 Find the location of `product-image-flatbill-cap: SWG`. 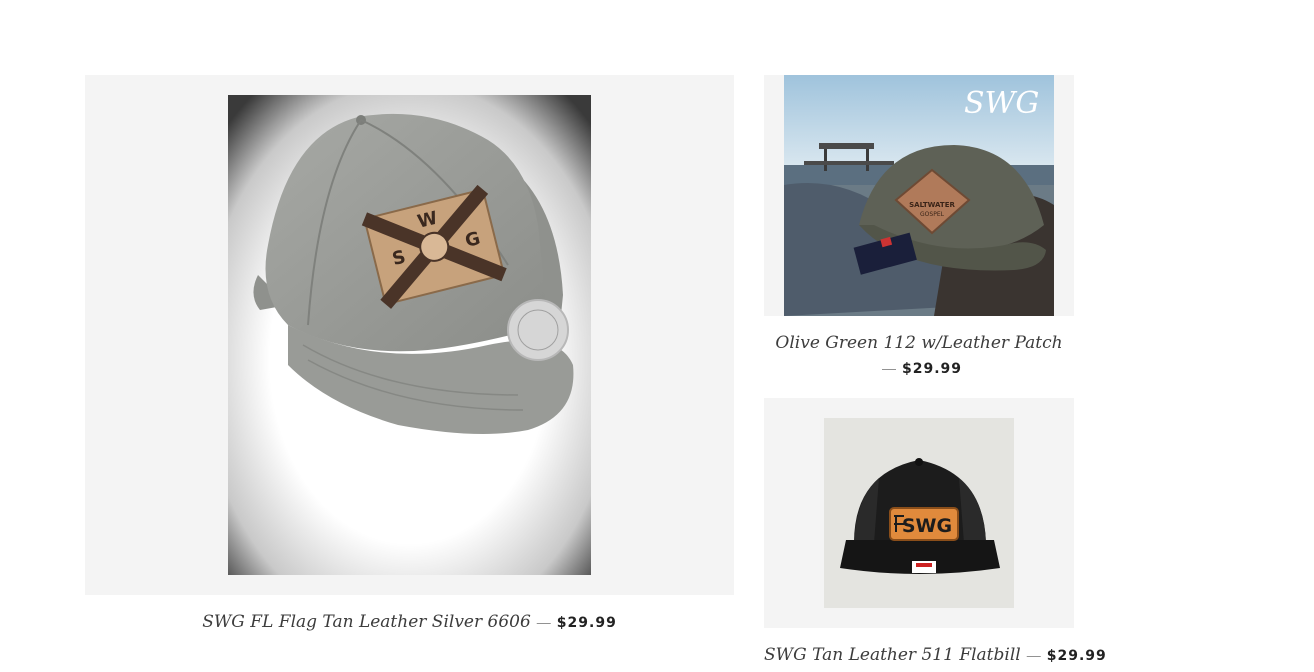

product-image-flatbill-cap: SWG is located at coordinates (919, 513).